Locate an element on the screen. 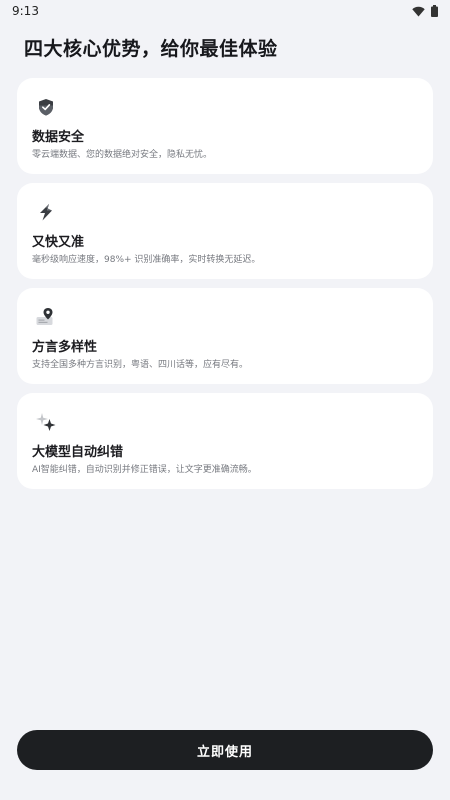 This screenshot has width=450, height=800. page-title: 四大核心优势，给你最佳体验 is located at coordinates (151, 49).